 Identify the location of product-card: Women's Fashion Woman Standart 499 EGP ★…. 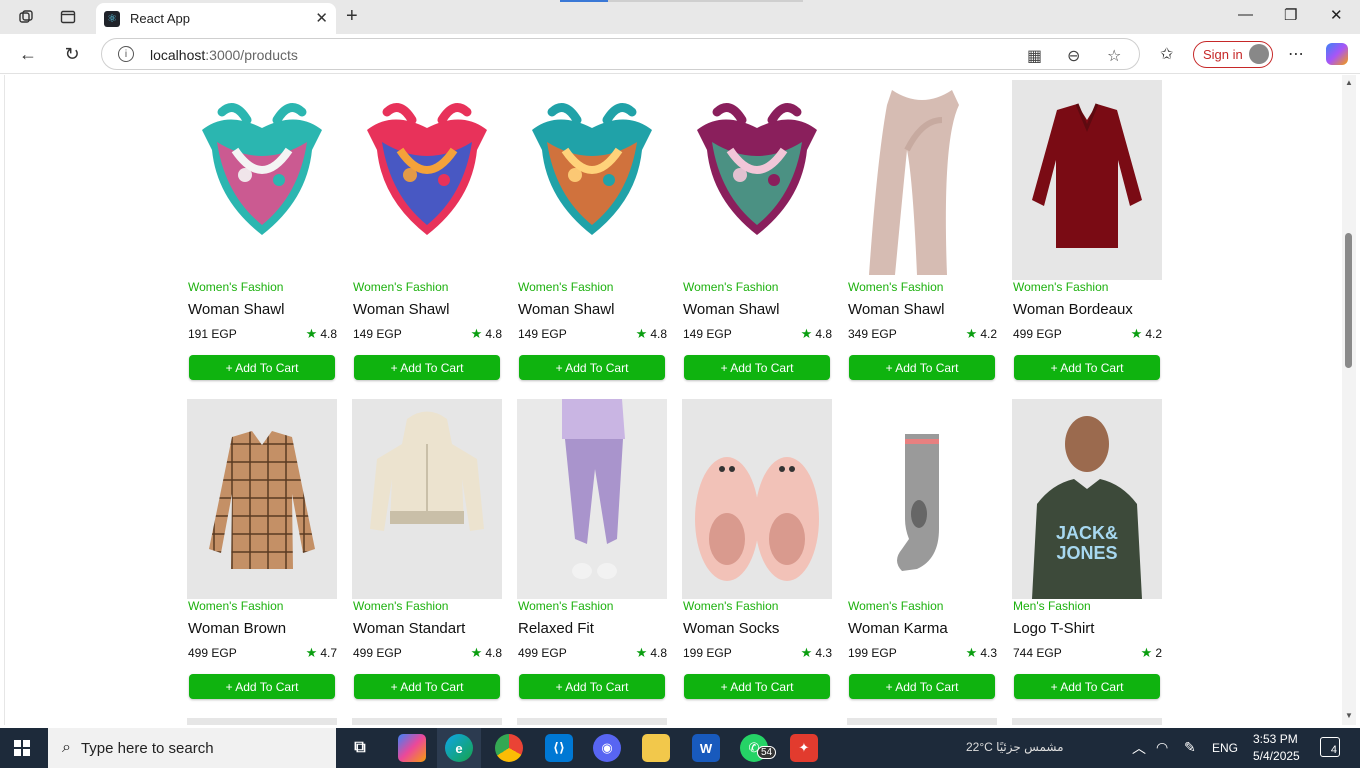
(427, 549).